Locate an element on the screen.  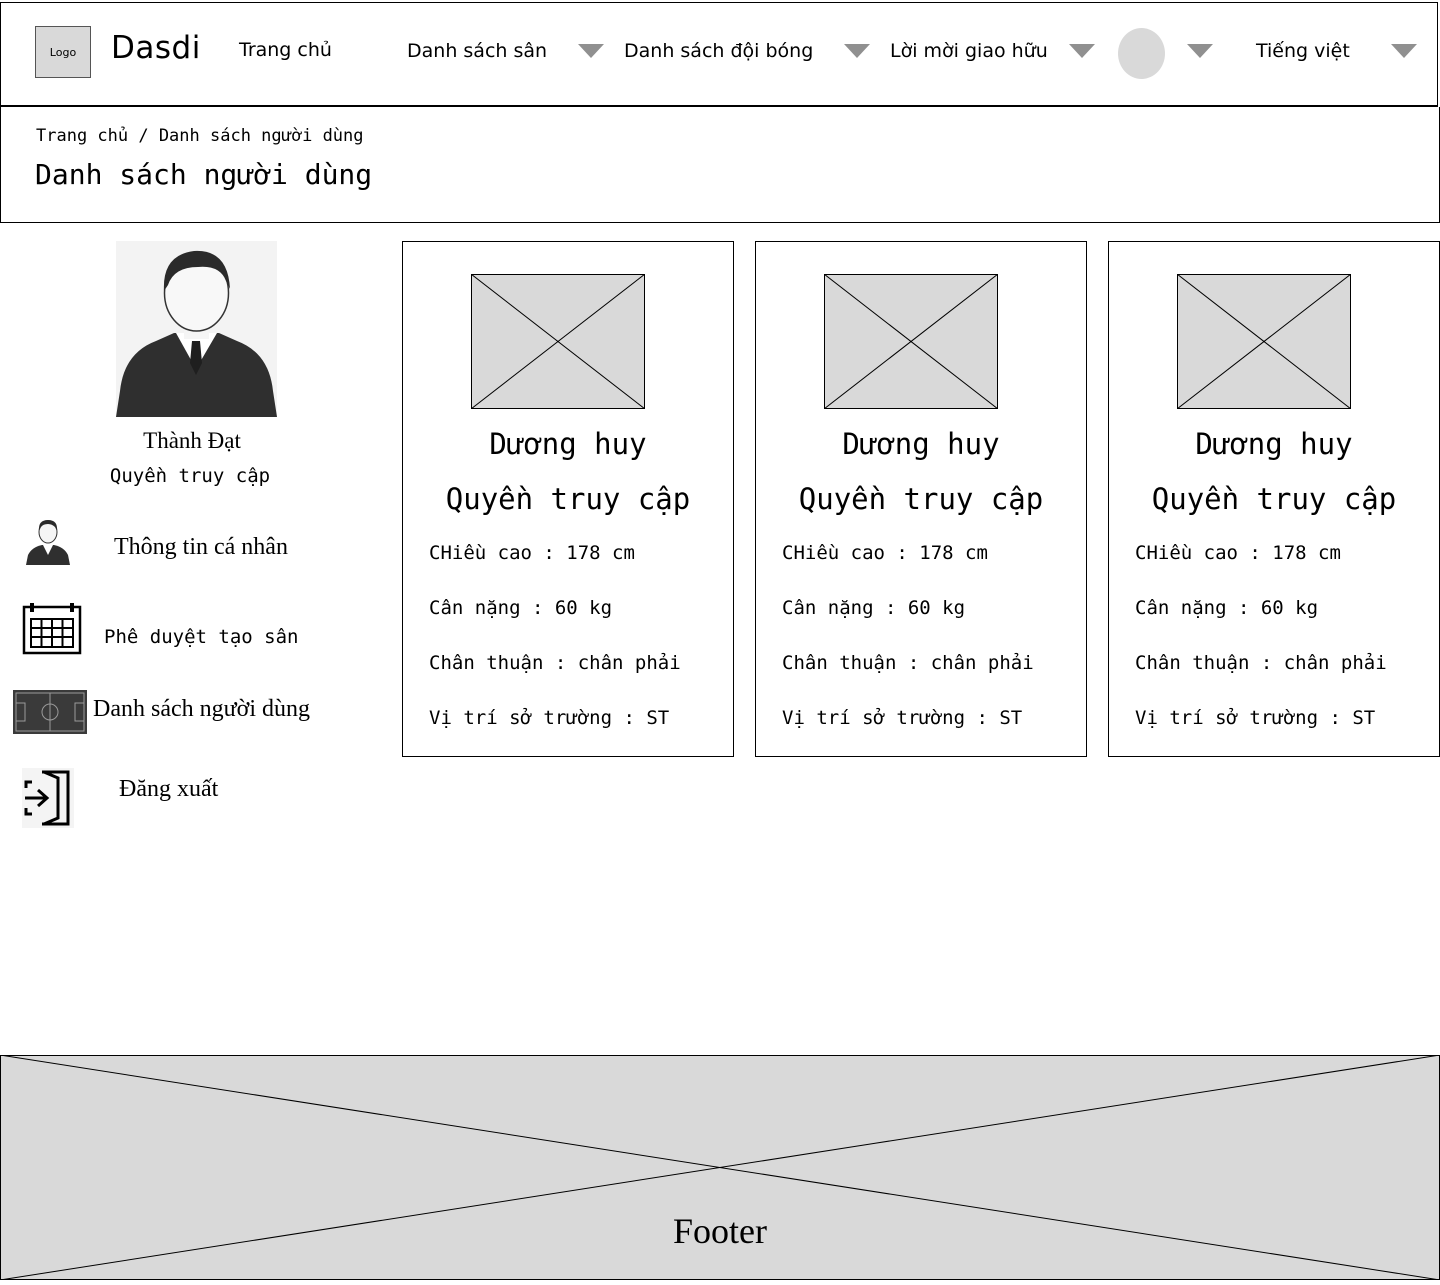
sidebar-item-logout: Đăng xuất is located at coordinates (168, 789).